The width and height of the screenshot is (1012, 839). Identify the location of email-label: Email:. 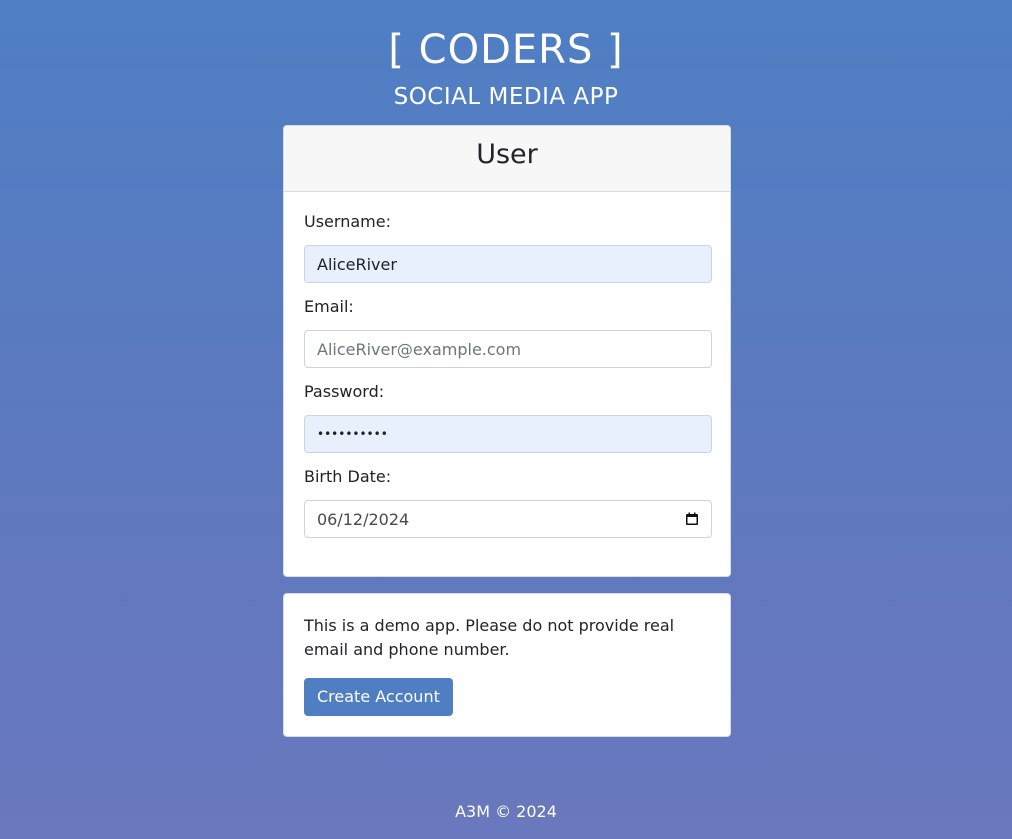
(329, 306).